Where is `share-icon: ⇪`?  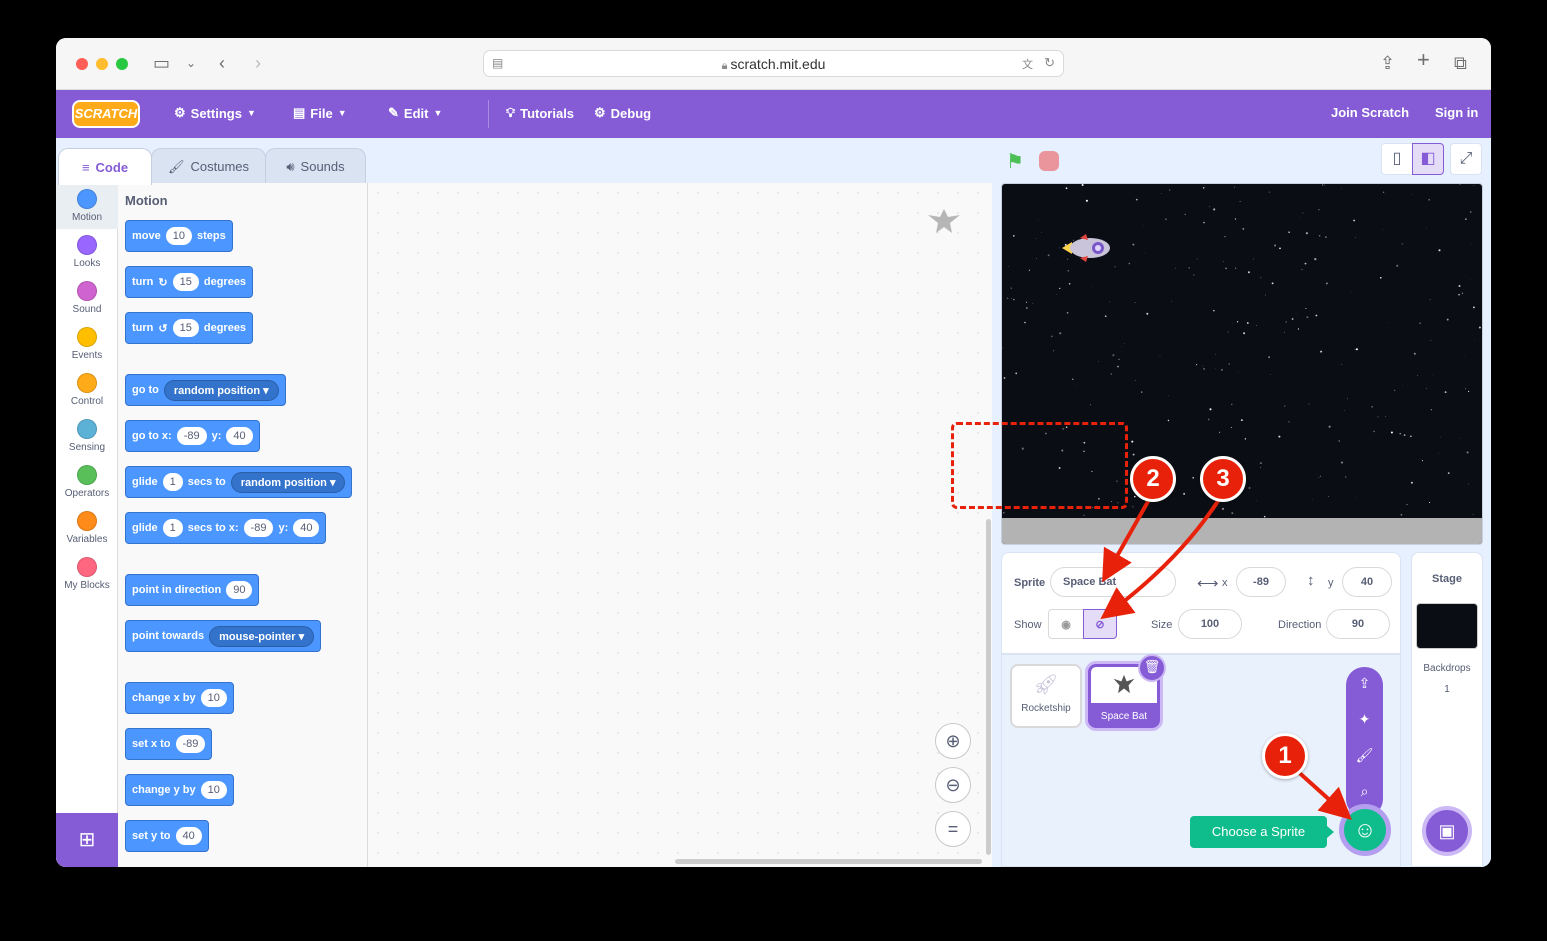
share-icon: ⇪ is located at coordinates (1387, 63).